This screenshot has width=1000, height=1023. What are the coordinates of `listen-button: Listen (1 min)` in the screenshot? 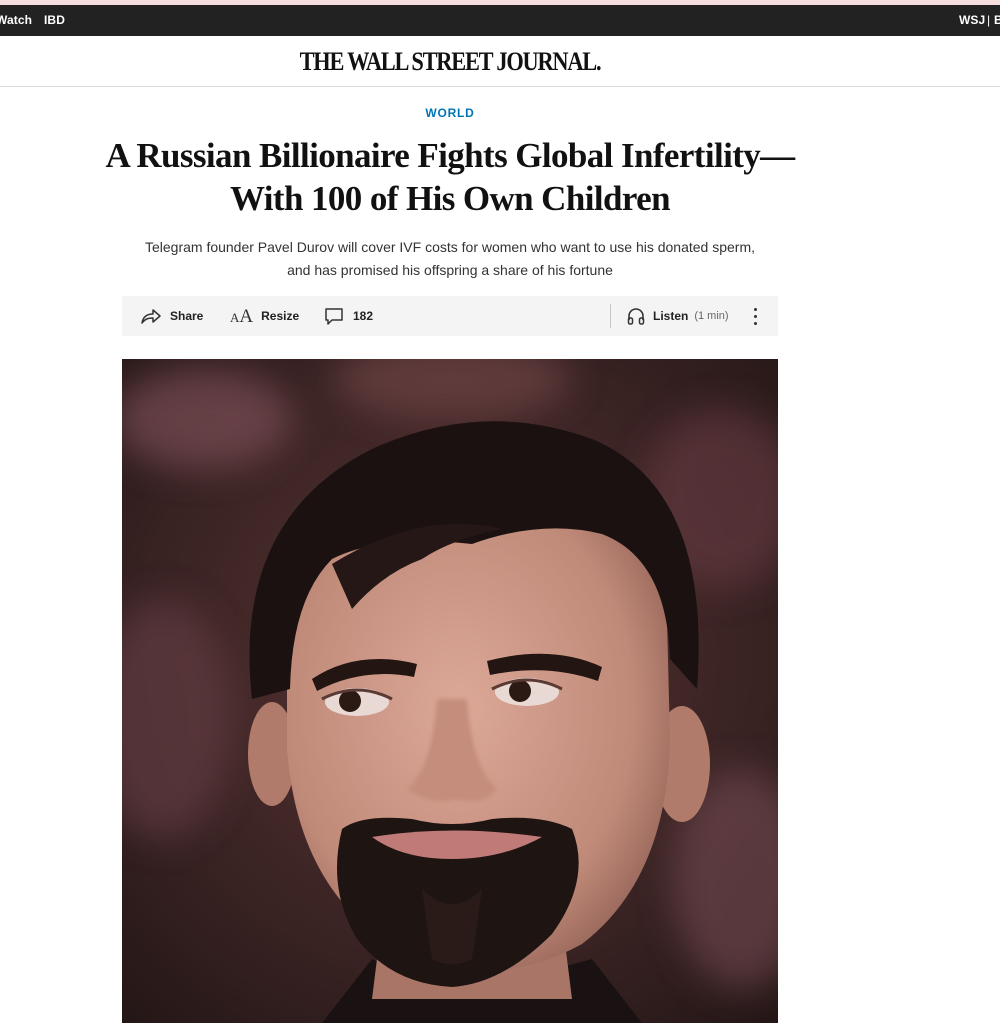 It's located at (678, 316).